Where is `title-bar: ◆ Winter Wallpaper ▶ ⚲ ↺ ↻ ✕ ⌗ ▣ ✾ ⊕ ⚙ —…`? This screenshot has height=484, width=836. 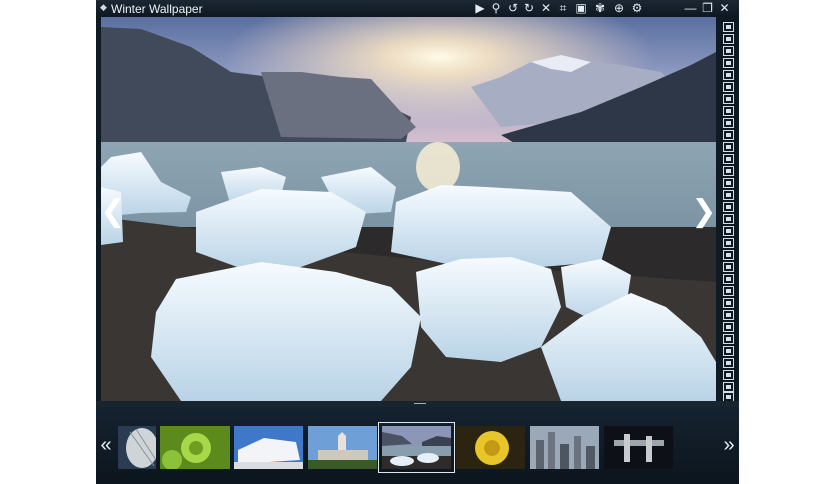 title-bar: ◆ Winter Wallpaper ▶ ⚲ ↺ ↻ ✕ ⌗ ▣ ✾ ⊕ ⚙ —… is located at coordinates (417, 8).